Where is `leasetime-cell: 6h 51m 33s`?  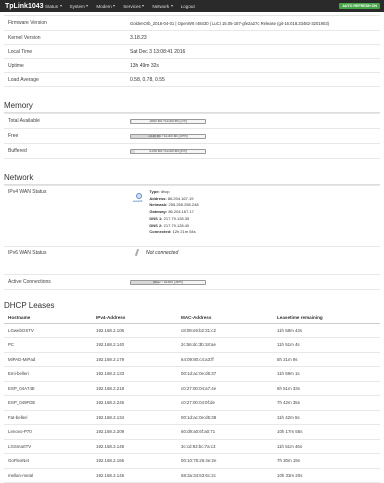
leasetime-cell: 6h 51m 33s is located at coordinates (326, 388).